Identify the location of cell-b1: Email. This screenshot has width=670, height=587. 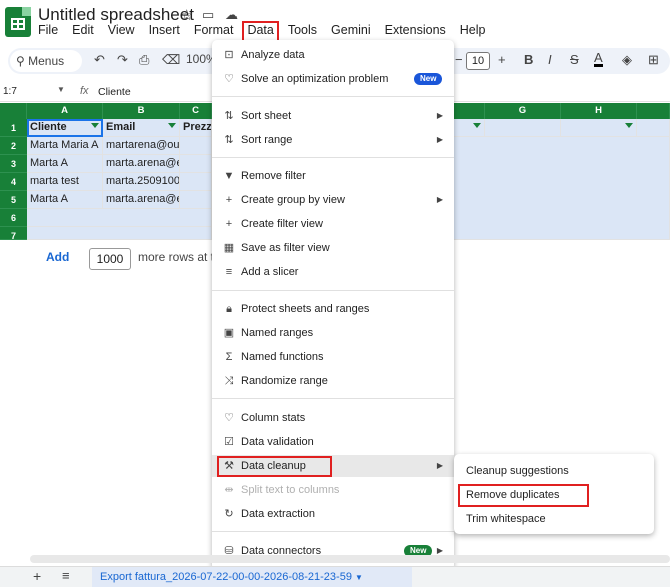
(141, 128).